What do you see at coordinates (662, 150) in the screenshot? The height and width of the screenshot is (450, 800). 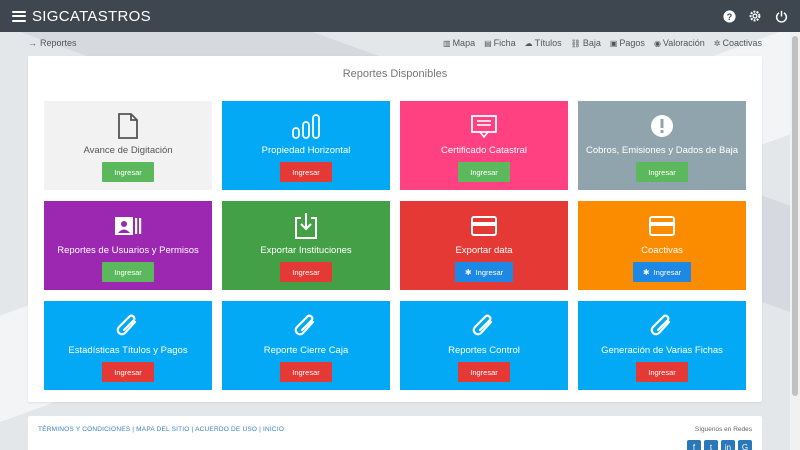 I see `report-tile-label: Cobros, Emisiones y Dados de Baja` at bounding box center [662, 150].